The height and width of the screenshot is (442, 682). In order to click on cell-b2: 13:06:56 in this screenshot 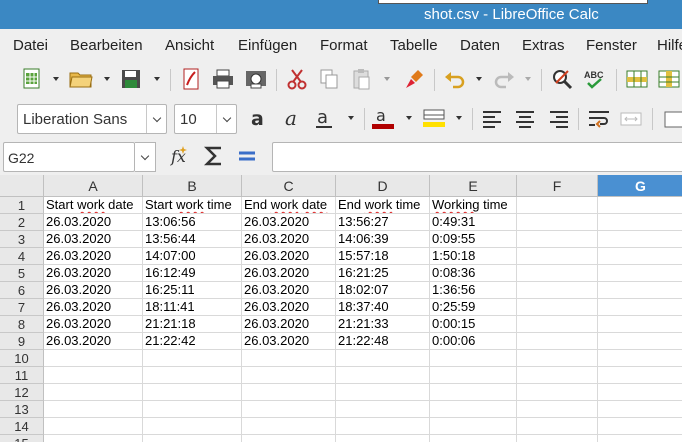, I will do `click(192, 222)`.